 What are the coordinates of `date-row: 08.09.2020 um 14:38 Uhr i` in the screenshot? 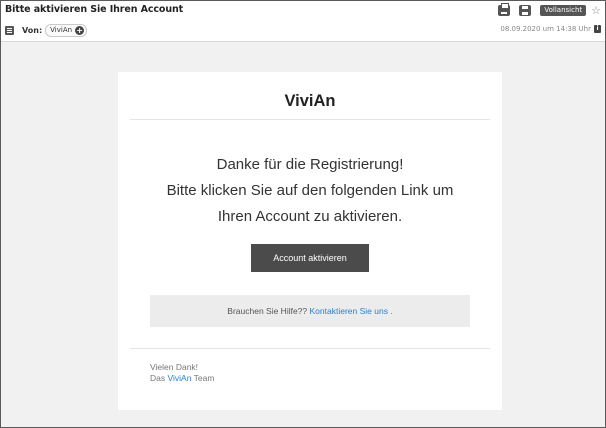 It's located at (550, 29).